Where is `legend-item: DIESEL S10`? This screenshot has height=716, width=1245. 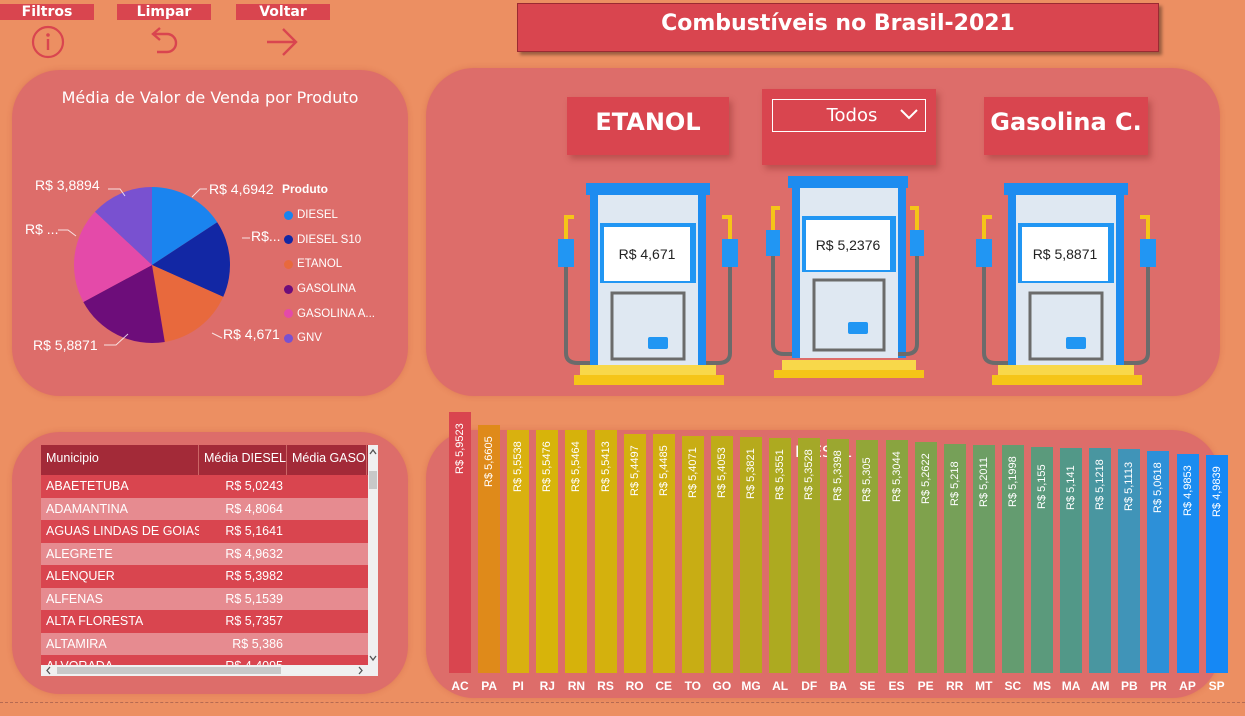
legend-item: DIESEL S10 is located at coordinates (328, 240).